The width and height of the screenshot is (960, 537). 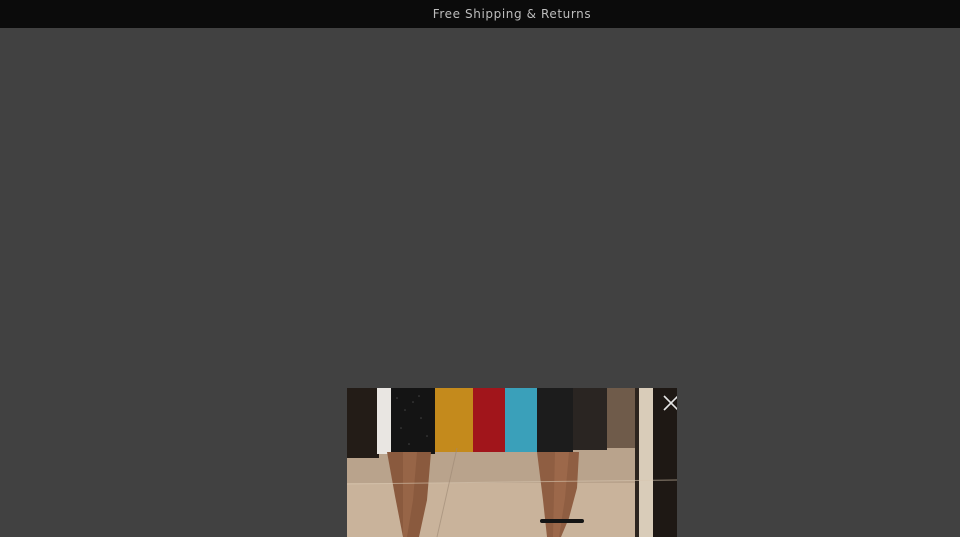 I want to click on striped-skirt, so click(x=492, y=421).